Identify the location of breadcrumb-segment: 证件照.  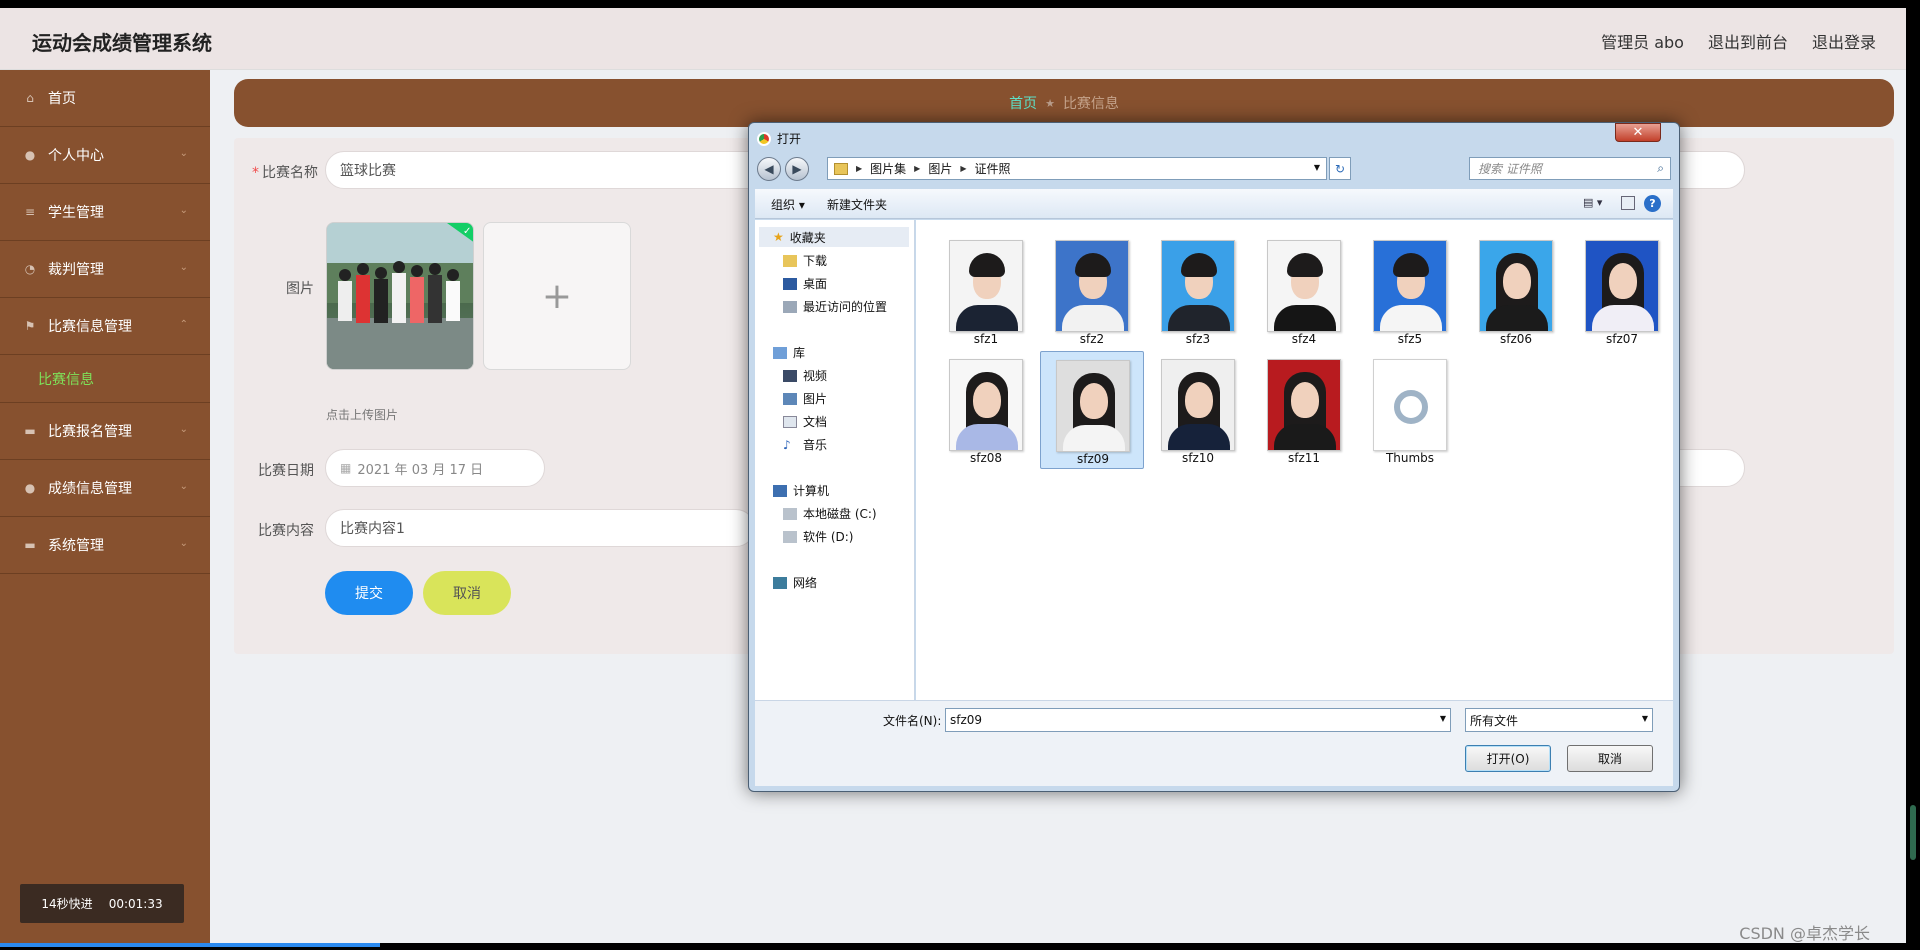
(993, 168).